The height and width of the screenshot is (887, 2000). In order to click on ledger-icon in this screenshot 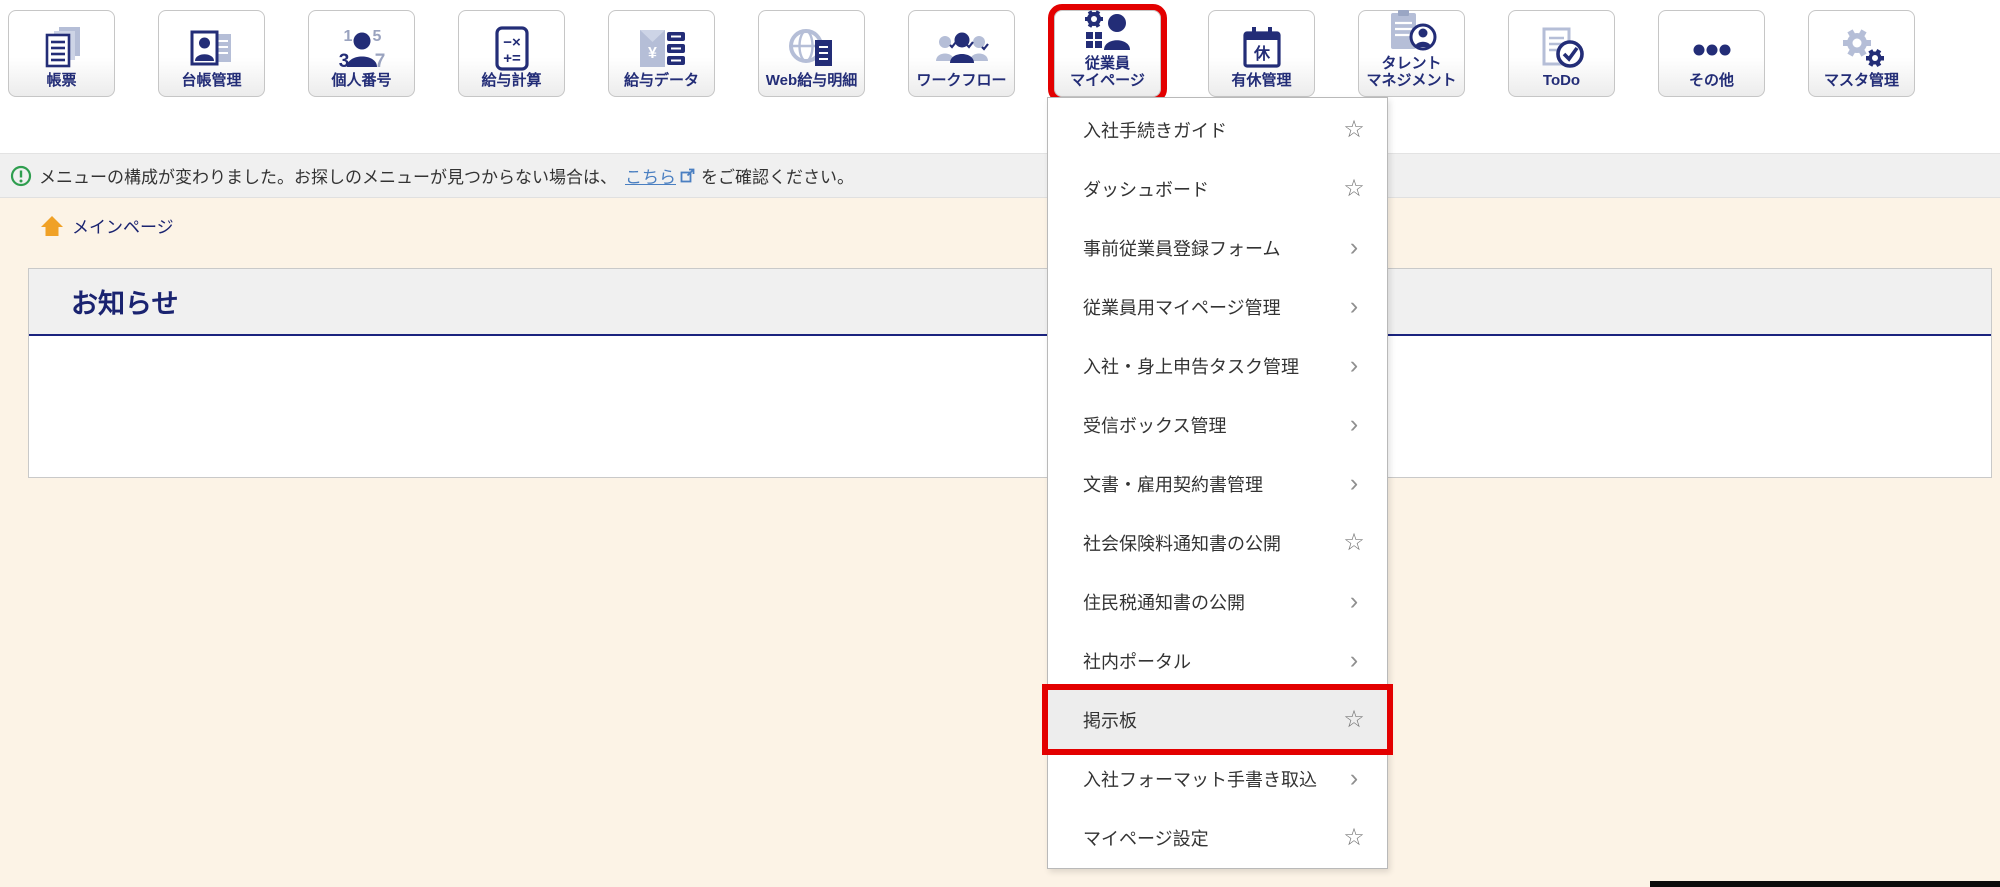, I will do `click(210, 47)`.